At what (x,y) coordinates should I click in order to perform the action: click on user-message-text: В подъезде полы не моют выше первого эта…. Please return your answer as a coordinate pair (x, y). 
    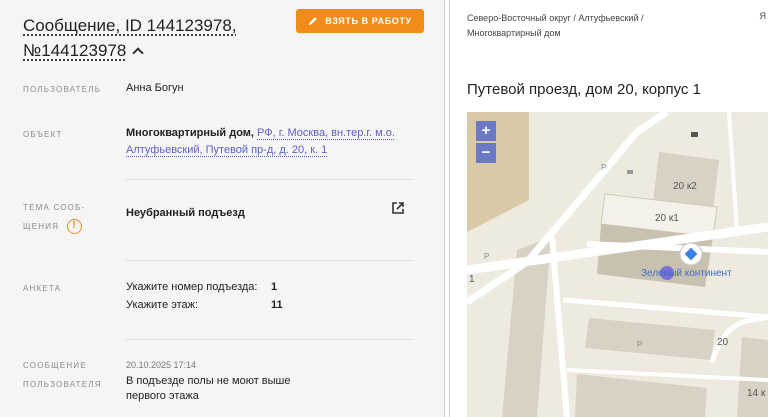
    Looking at the image, I should click on (208, 388).